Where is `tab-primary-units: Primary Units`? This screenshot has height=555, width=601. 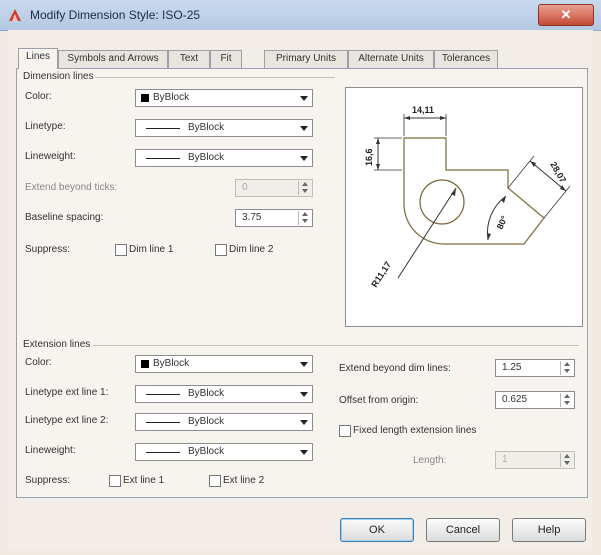 tab-primary-units: Primary Units is located at coordinates (306, 59).